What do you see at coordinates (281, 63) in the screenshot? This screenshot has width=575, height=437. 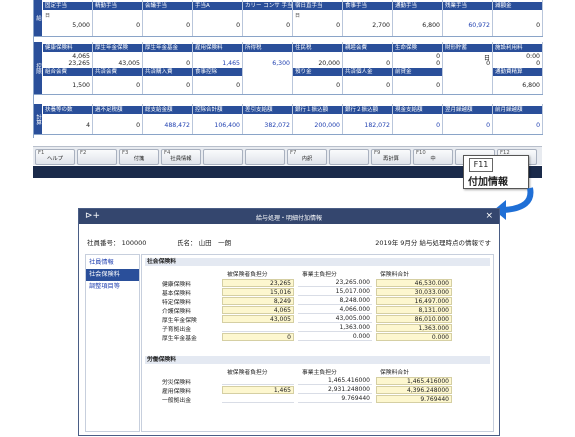 I see `cell-value: 6,300` at bounding box center [281, 63].